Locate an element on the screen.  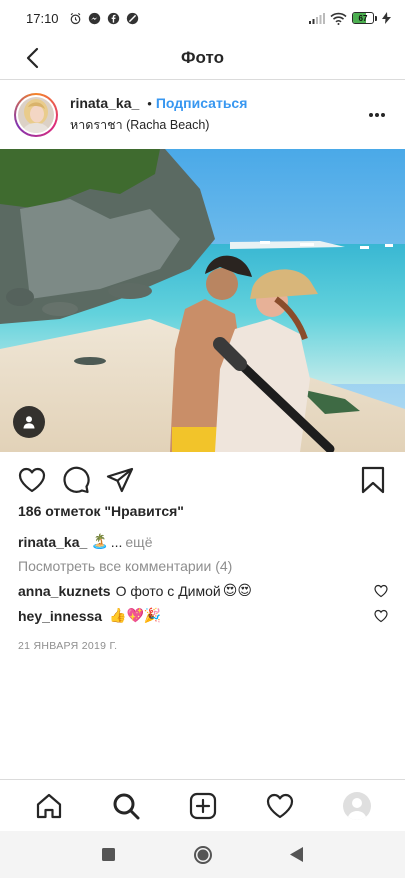
status-time: 17:10 is located at coordinates (42, 18).